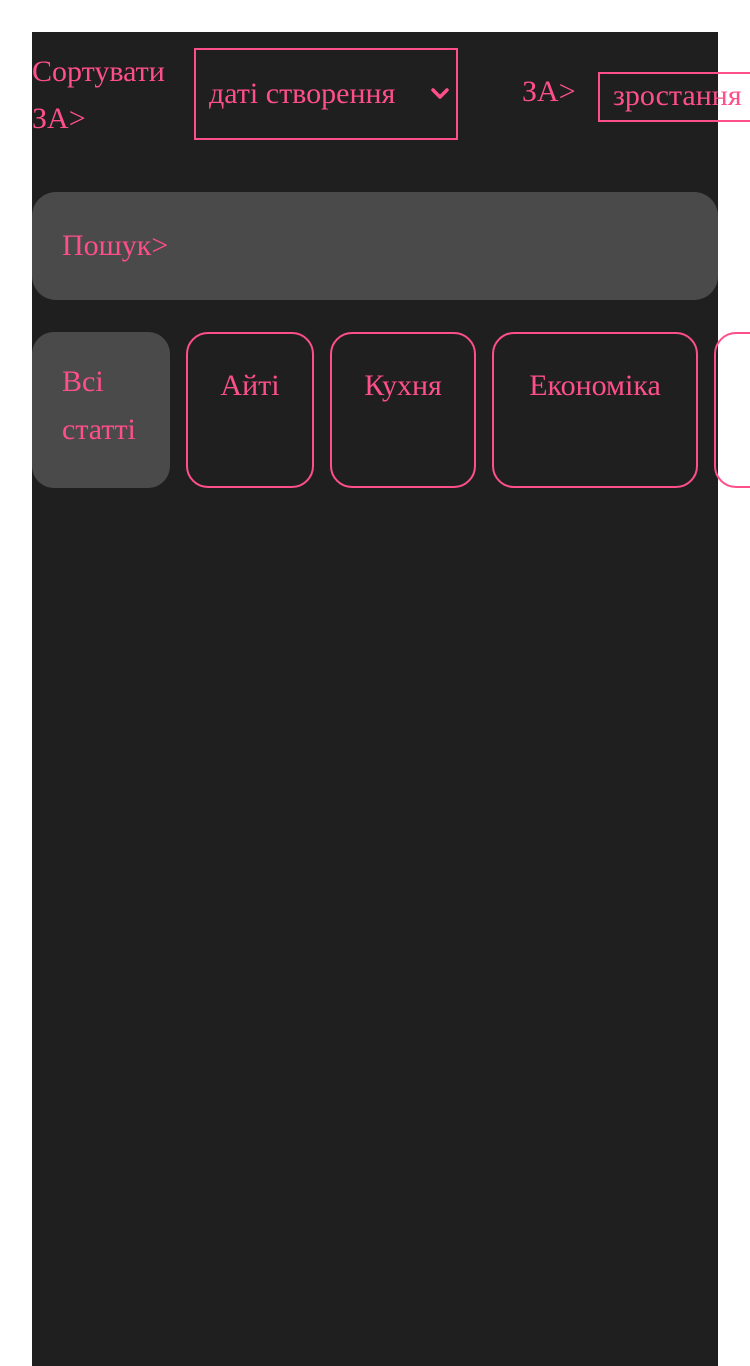 Image resolution: width=750 pixels, height=1366 pixels. What do you see at coordinates (595, 410) in the screenshot?
I see `category-tab-economy: Економіка` at bounding box center [595, 410].